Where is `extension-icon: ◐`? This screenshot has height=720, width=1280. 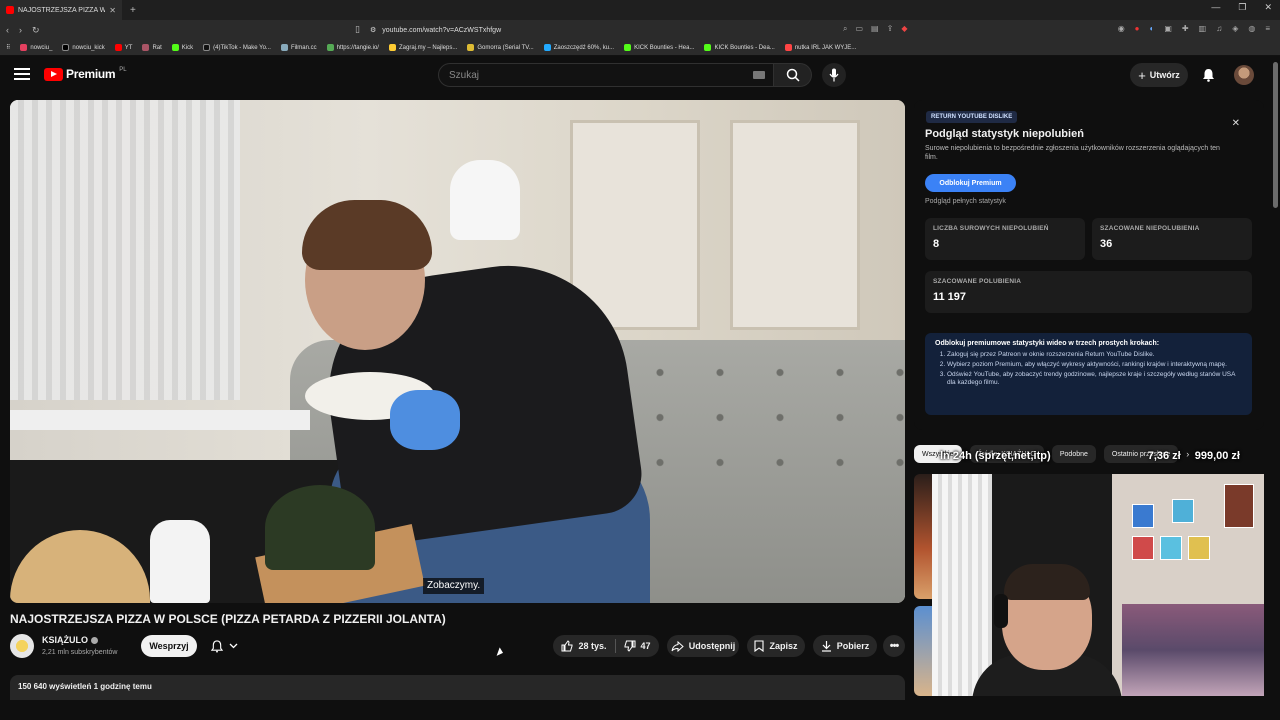
extension-icon: ◐ is located at coordinates (1152, 28).